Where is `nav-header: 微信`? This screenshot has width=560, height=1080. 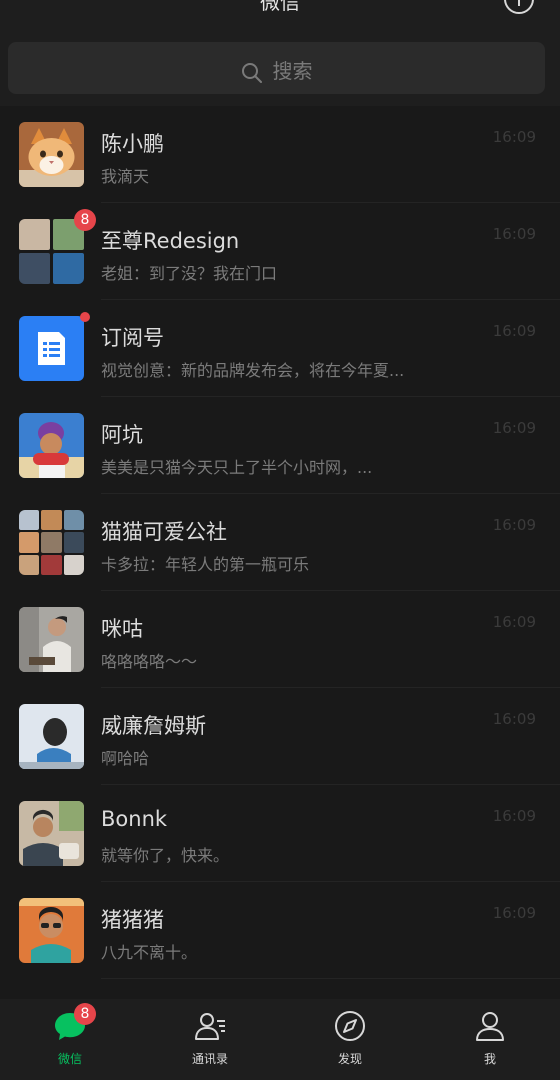 nav-header: 微信 is located at coordinates (280, 14).